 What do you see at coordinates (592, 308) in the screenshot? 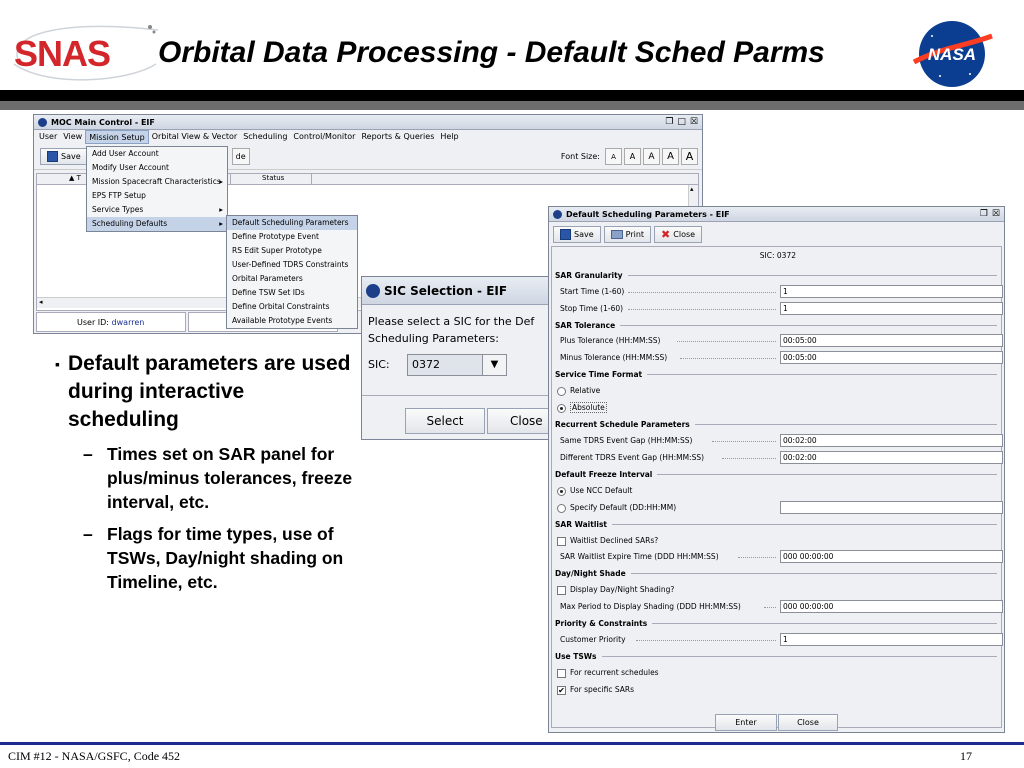
I see `stop-time-label: Stop Time (1-60)` at bounding box center [592, 308].